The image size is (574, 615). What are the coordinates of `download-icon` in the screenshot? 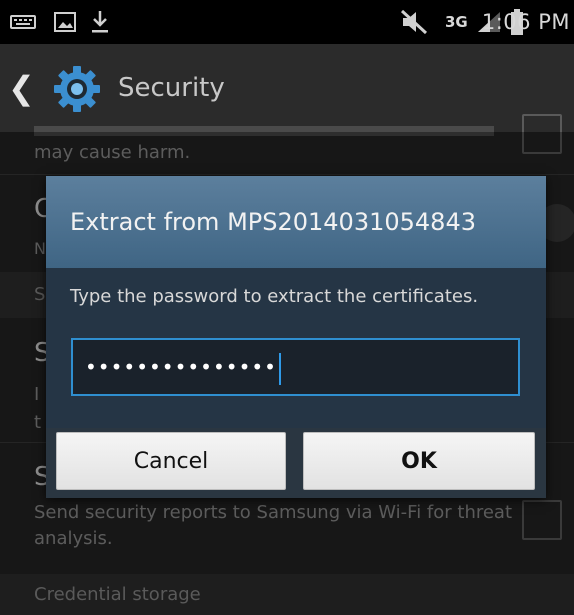 It's located at (100, 22).